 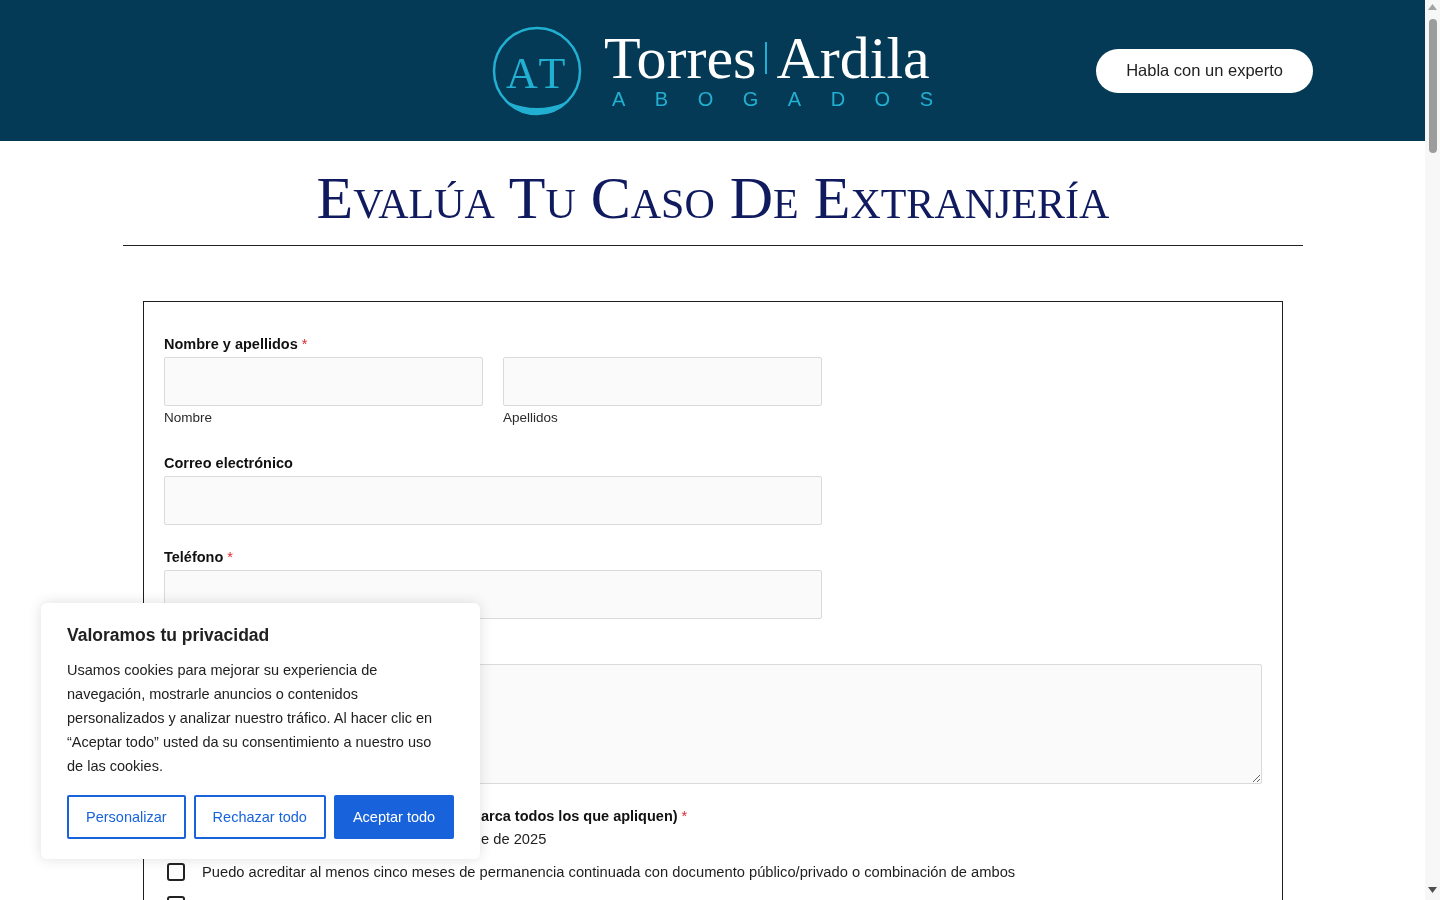 I want to click on field-label: Correo electrónico, so click(x=228, y=463).